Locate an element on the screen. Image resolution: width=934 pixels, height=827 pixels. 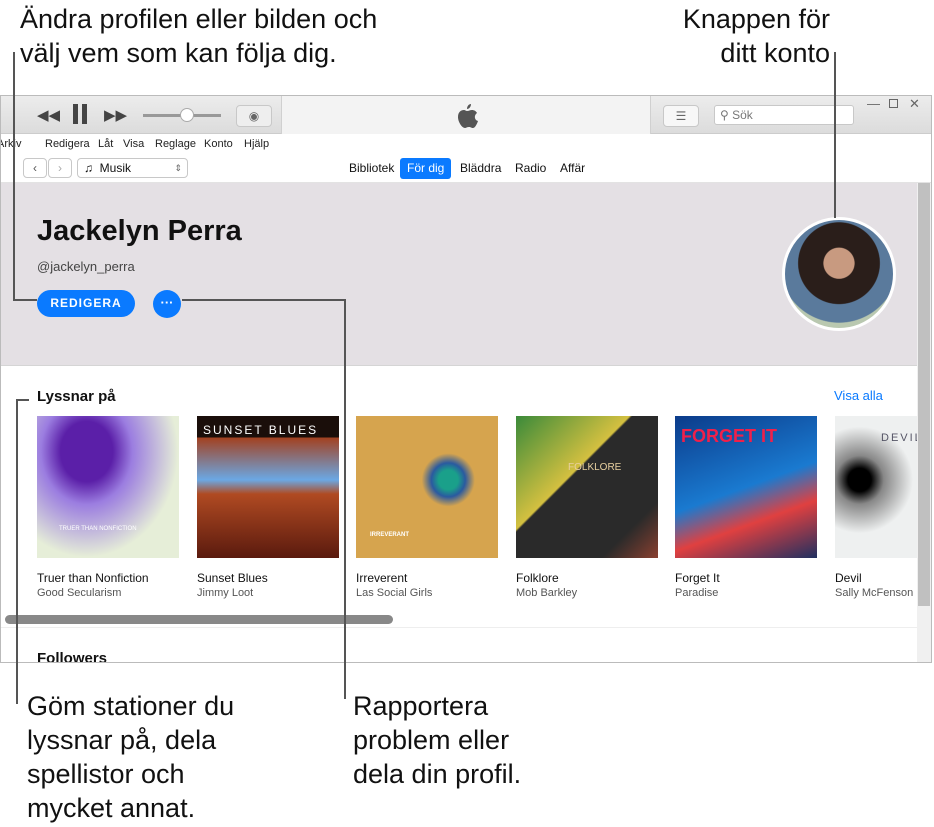
cover-text: IRREVERANT is located at coordinates (390, 535).